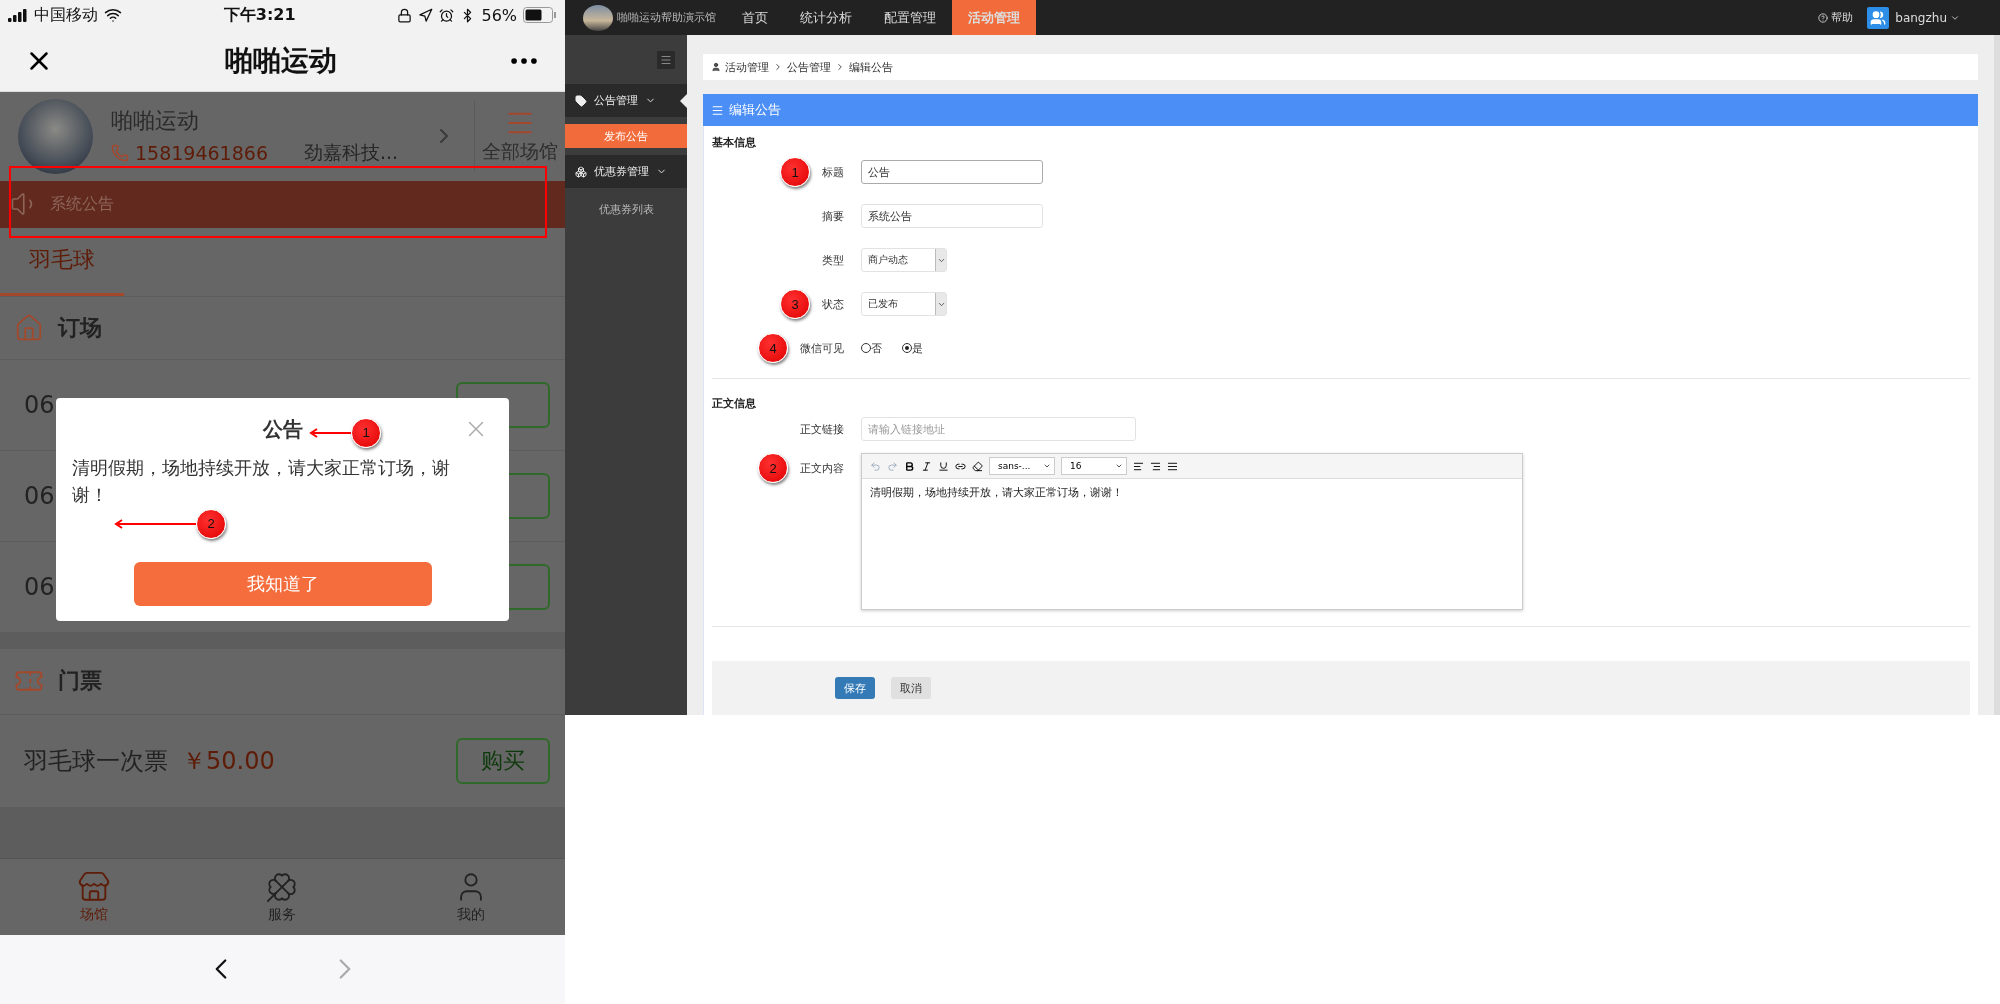  I want to click on nav-tab: 首页, so click(755, 17).